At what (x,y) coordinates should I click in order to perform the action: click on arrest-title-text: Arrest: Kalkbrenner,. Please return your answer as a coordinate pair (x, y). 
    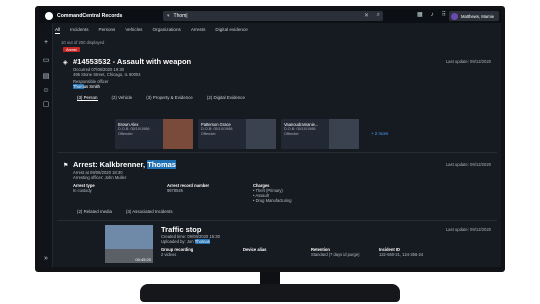
    Looking at the image, I should click on (110, 164).